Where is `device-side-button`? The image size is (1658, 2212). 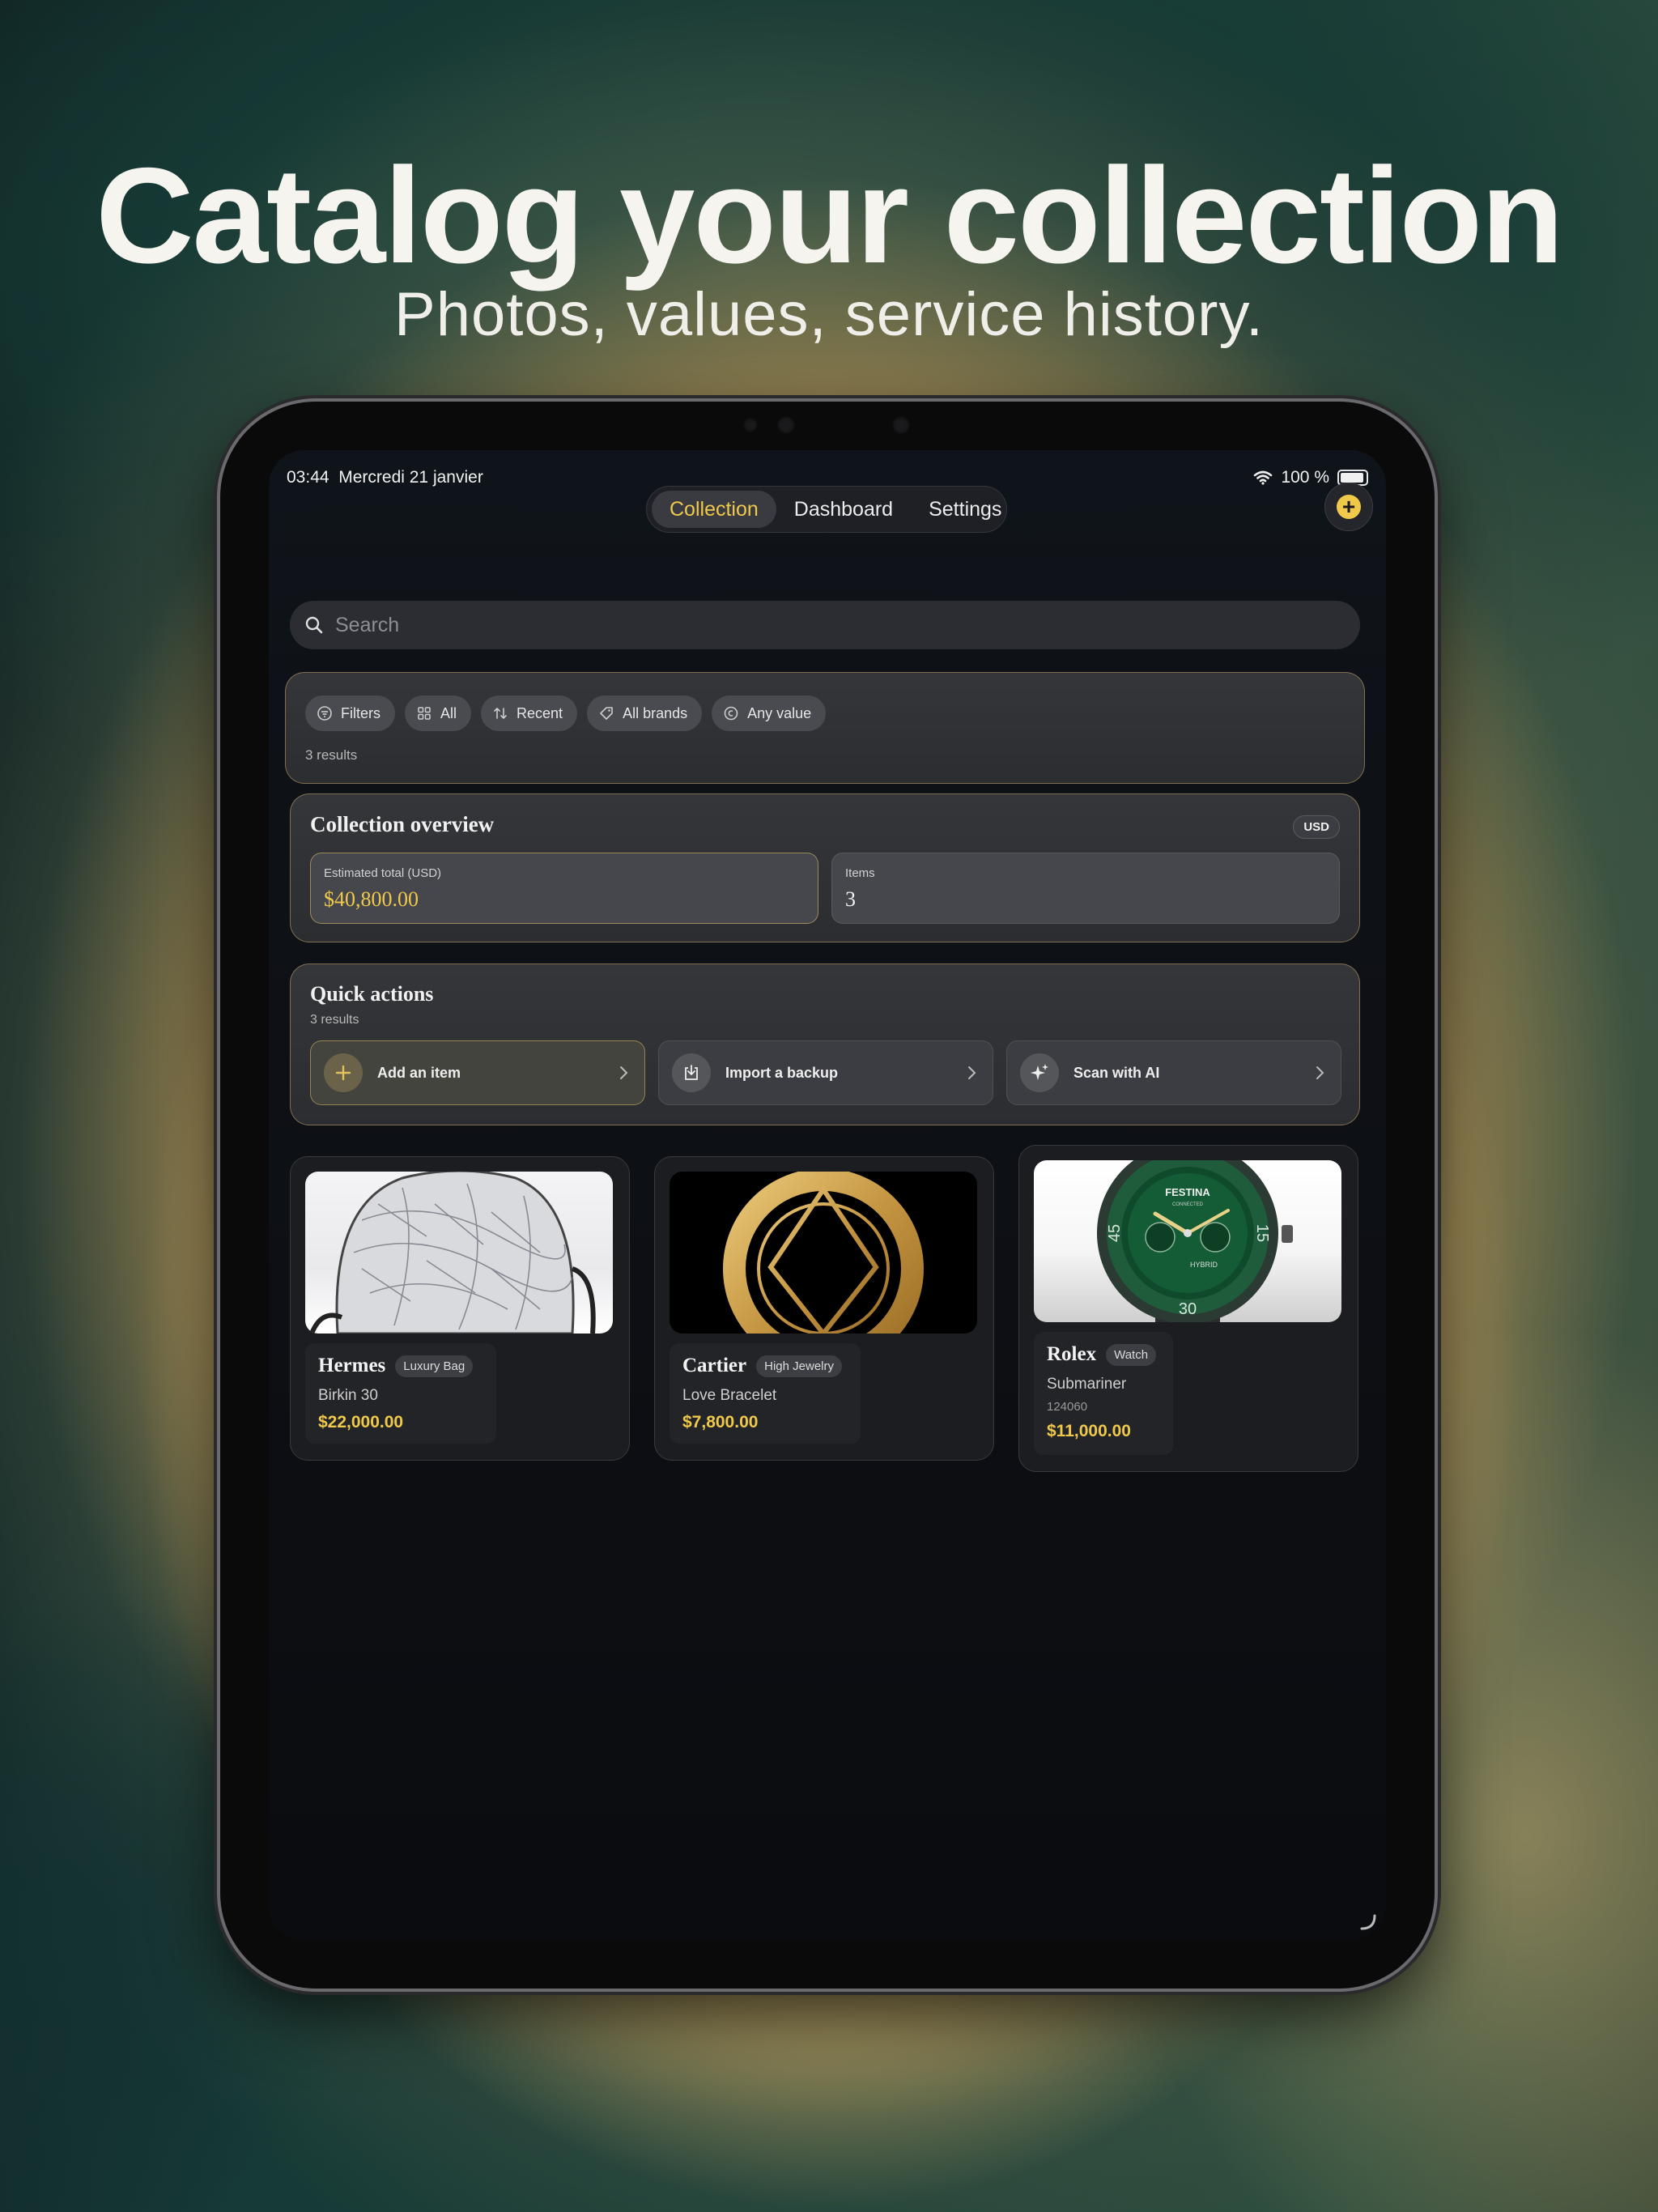
device-side-button is located at coordinates (1437, 543).